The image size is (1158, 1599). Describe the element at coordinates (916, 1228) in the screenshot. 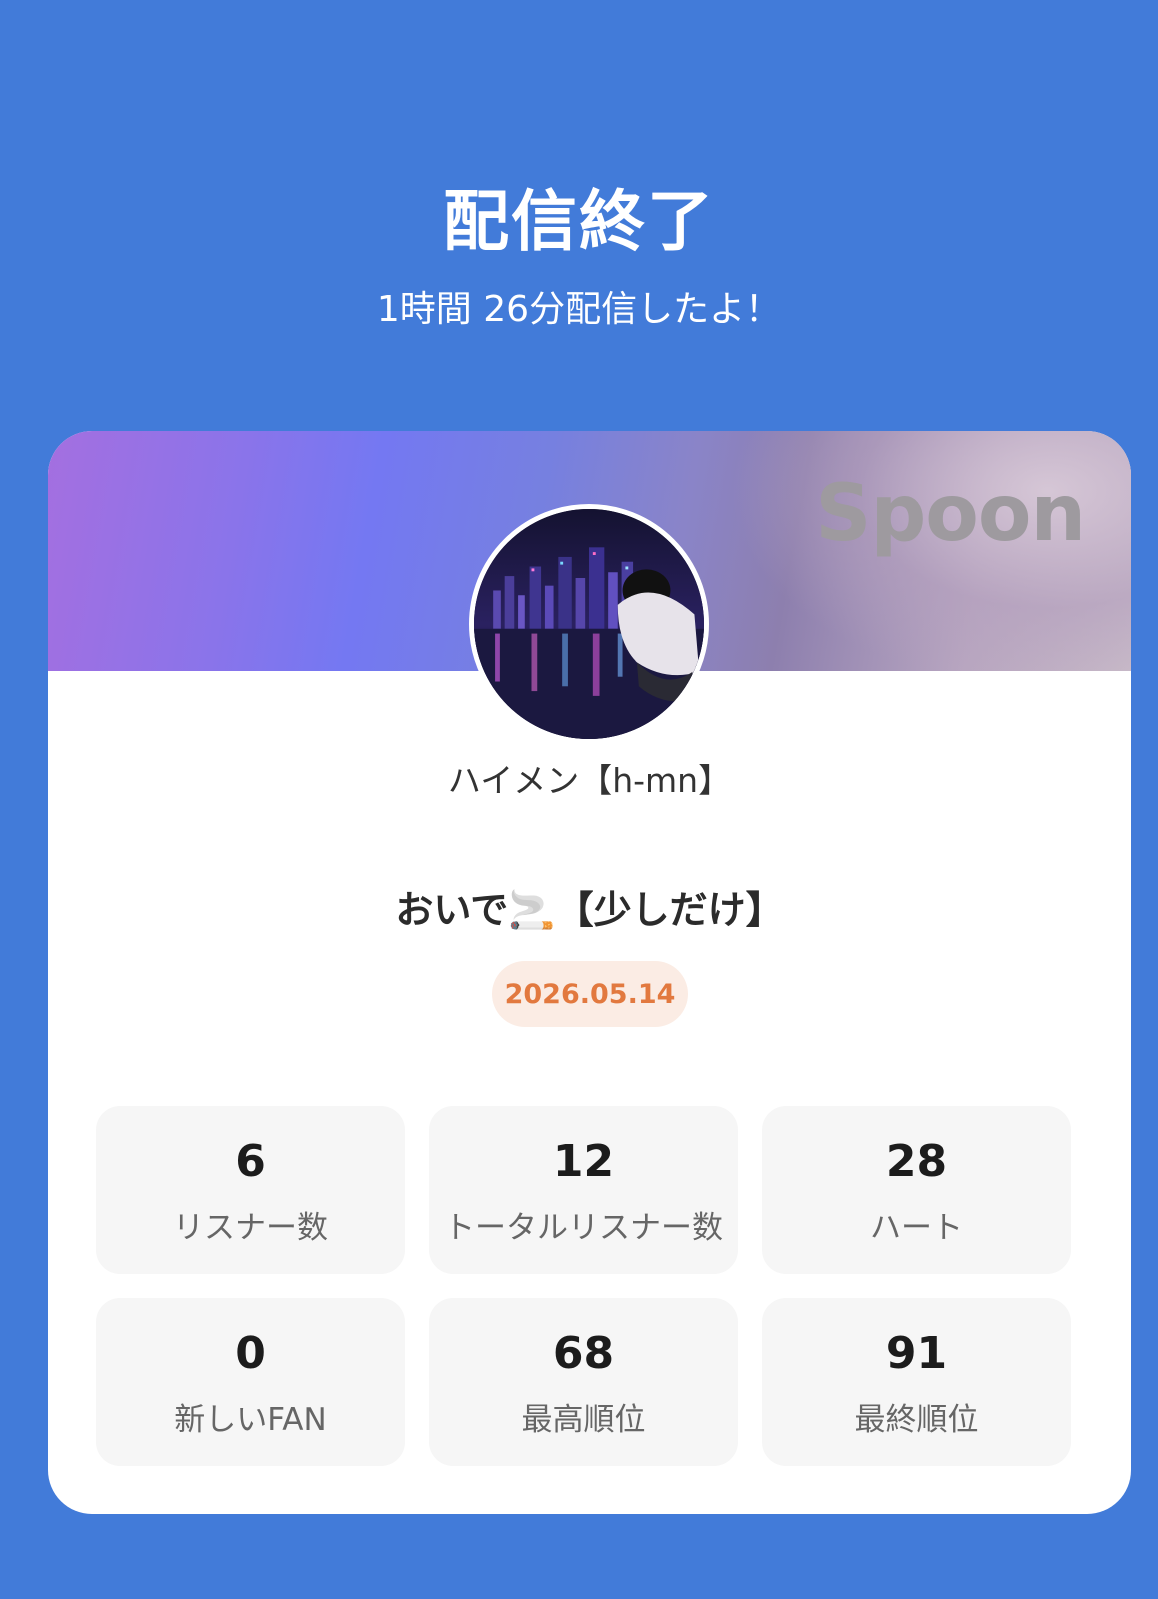

I see `stat-label: ハート` at that location.